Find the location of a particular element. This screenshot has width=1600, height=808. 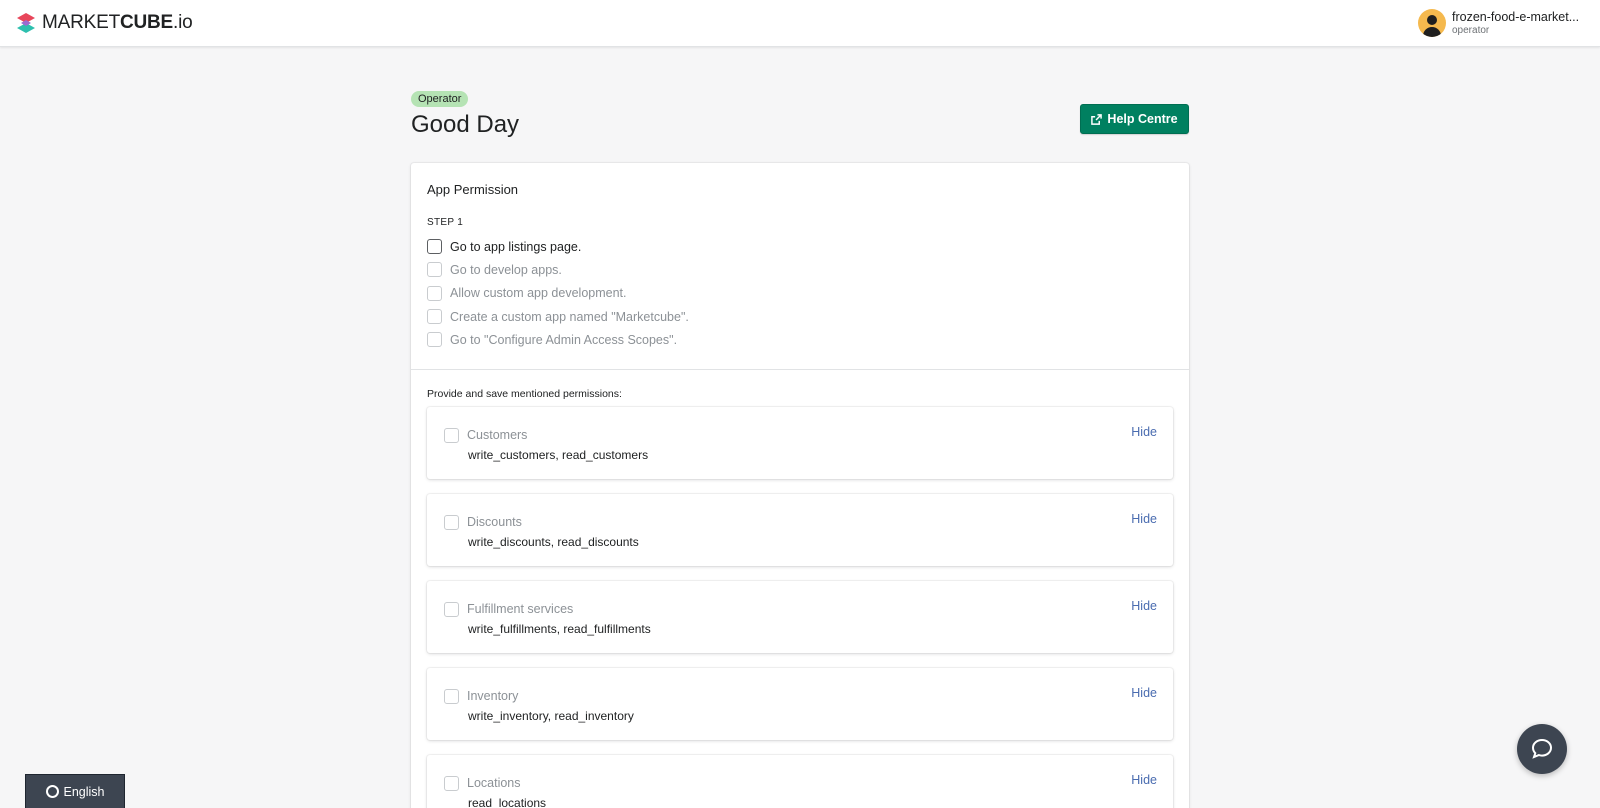

external-link-icon is located at coordinates (1097, 119).